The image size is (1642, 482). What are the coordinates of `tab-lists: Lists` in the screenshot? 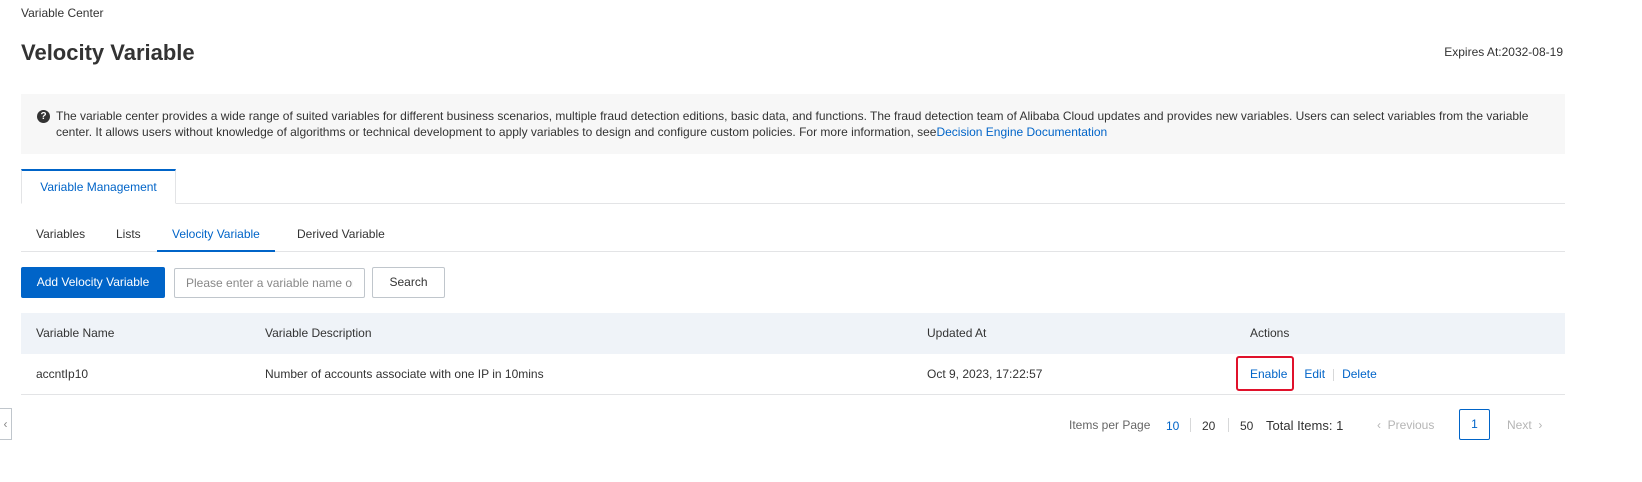 It's located at (128, 235).